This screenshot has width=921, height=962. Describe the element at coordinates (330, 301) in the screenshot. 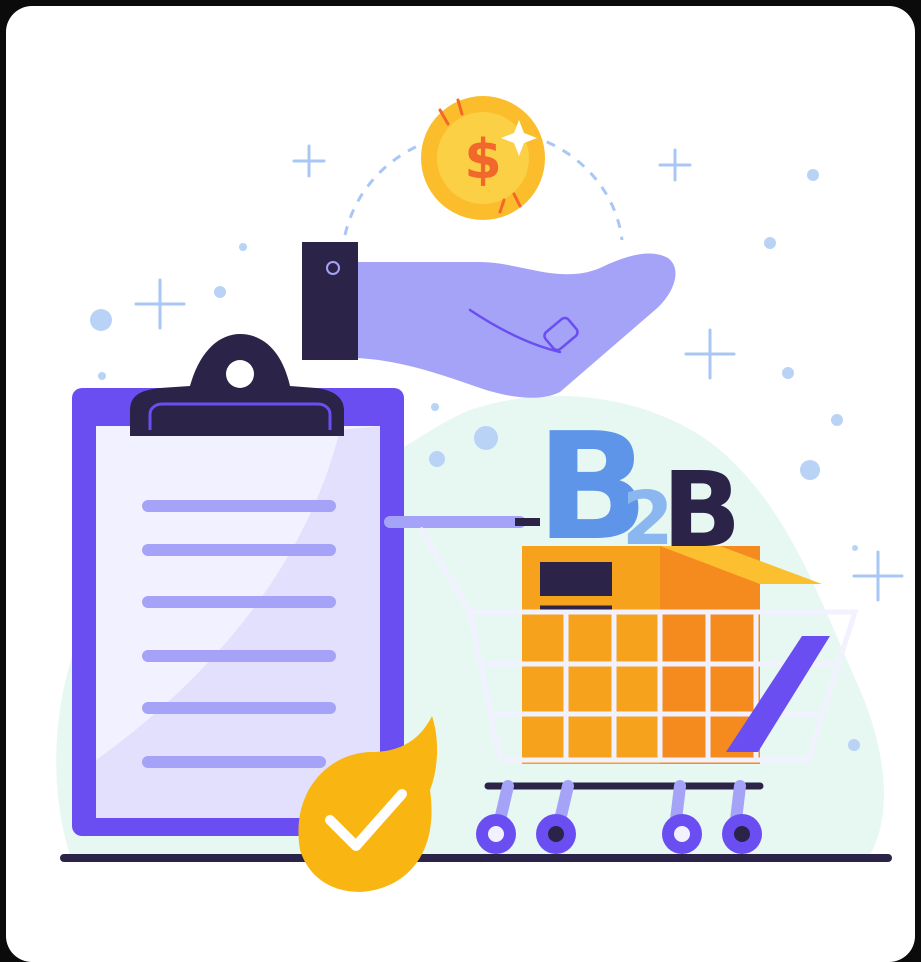

I see `sleeve-cuff` at that location.